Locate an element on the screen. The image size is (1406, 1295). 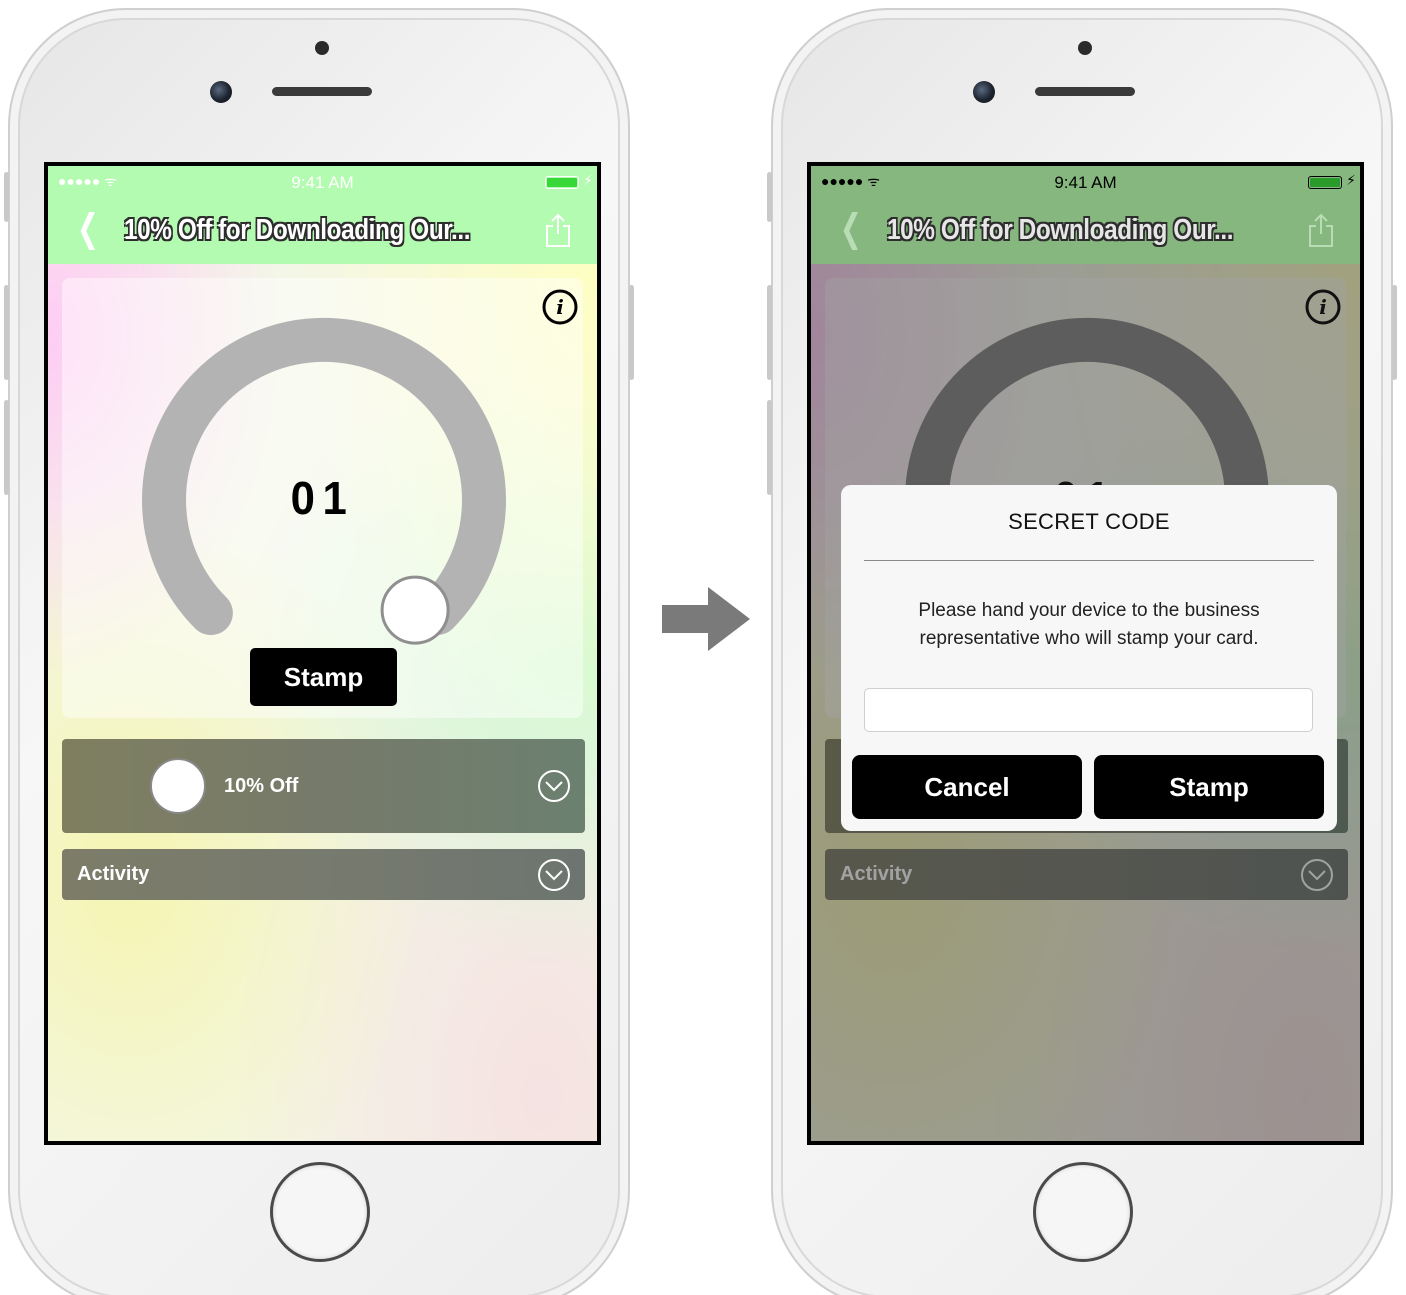
info-icon: i is located at coordinates (560, 307).